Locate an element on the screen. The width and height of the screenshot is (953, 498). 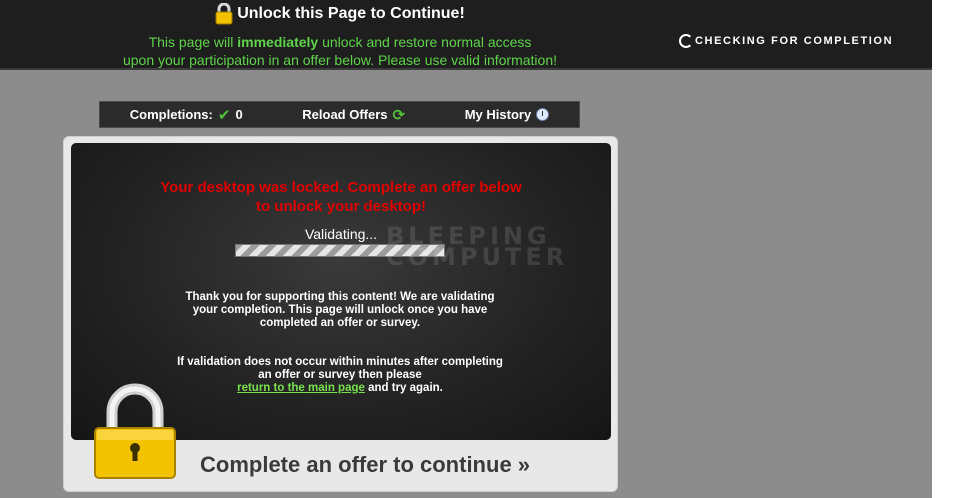
watermark: BLEEPING COMPUTER is located at coordinates (477, 247).